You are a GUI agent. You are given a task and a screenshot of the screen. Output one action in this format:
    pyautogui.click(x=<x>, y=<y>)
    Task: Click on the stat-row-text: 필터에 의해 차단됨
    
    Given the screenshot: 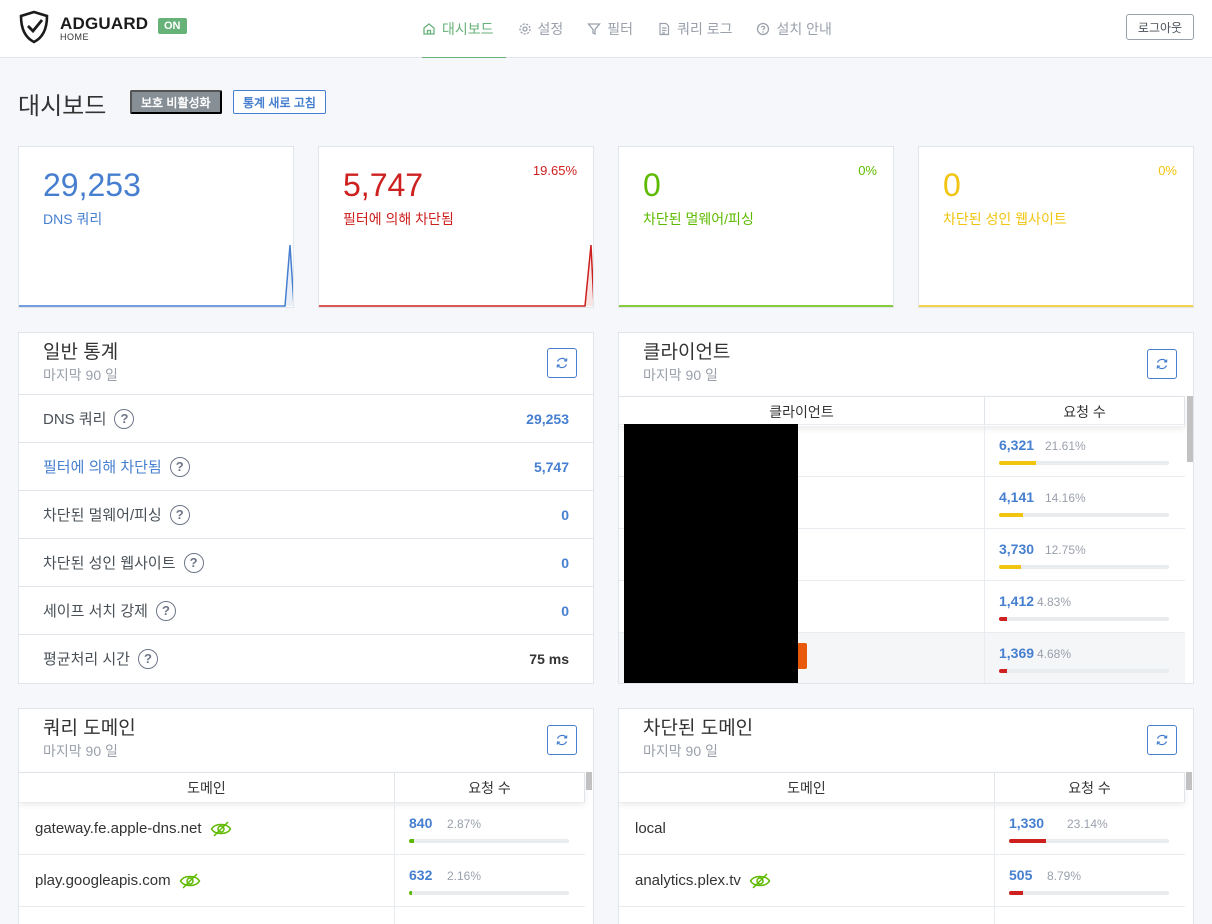 What is the action you would take?
    pyautogui.click(x=102, y=466)
    